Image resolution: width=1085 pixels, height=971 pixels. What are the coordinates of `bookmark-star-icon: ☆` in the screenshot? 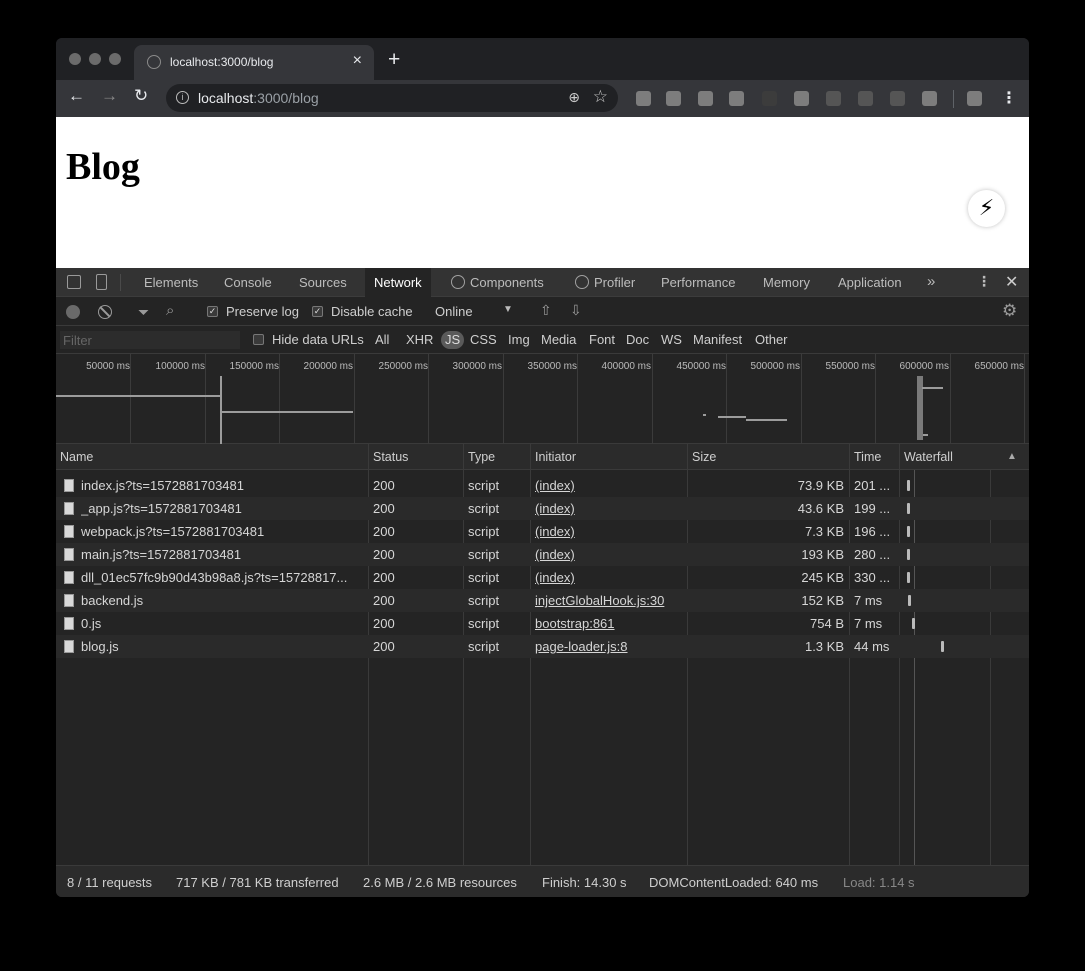 It's located at (600, 97).